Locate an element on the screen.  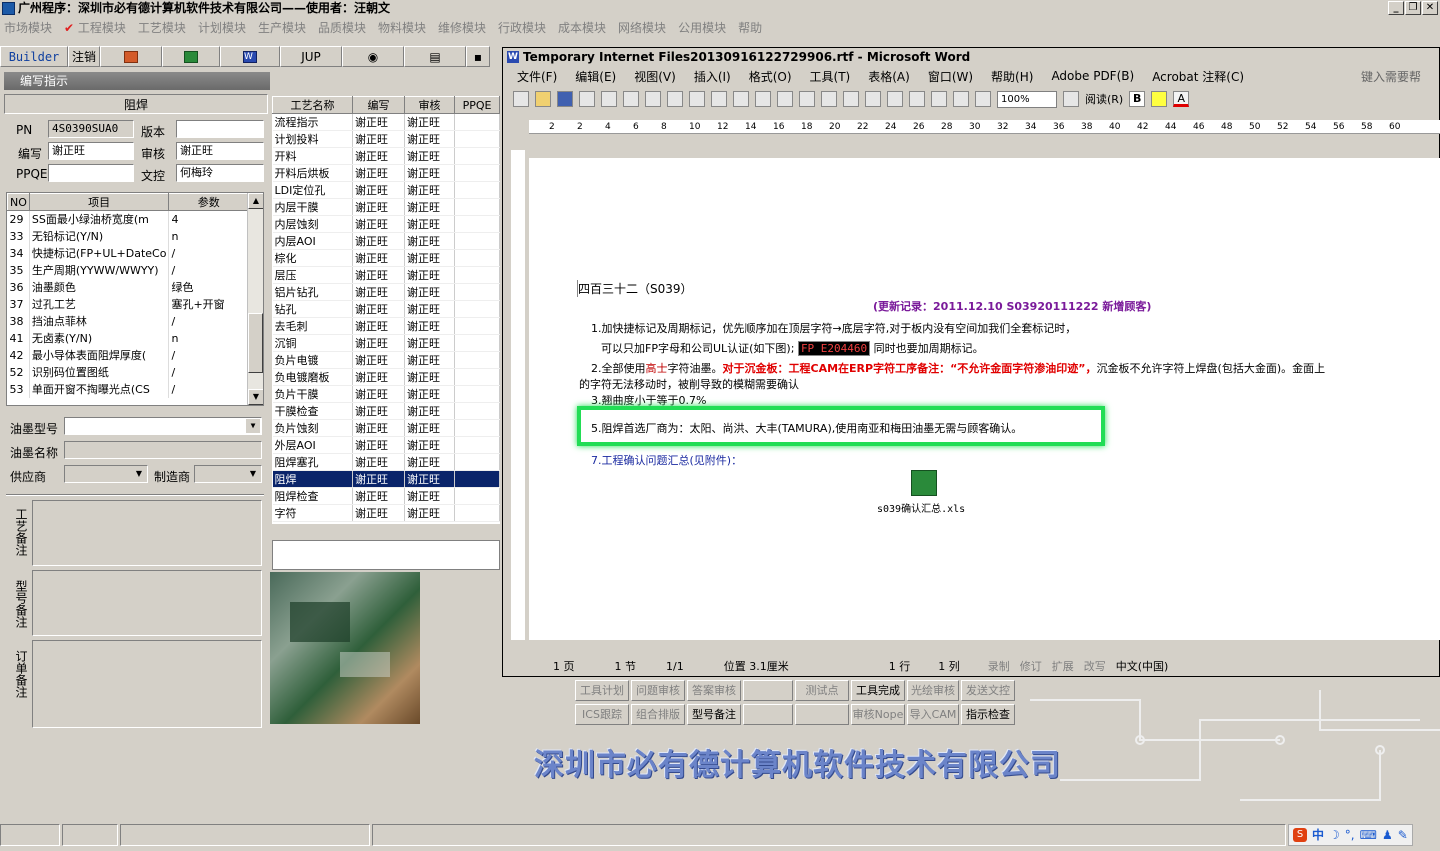
excel-attachment-icon is located at coordinates (924, 483).